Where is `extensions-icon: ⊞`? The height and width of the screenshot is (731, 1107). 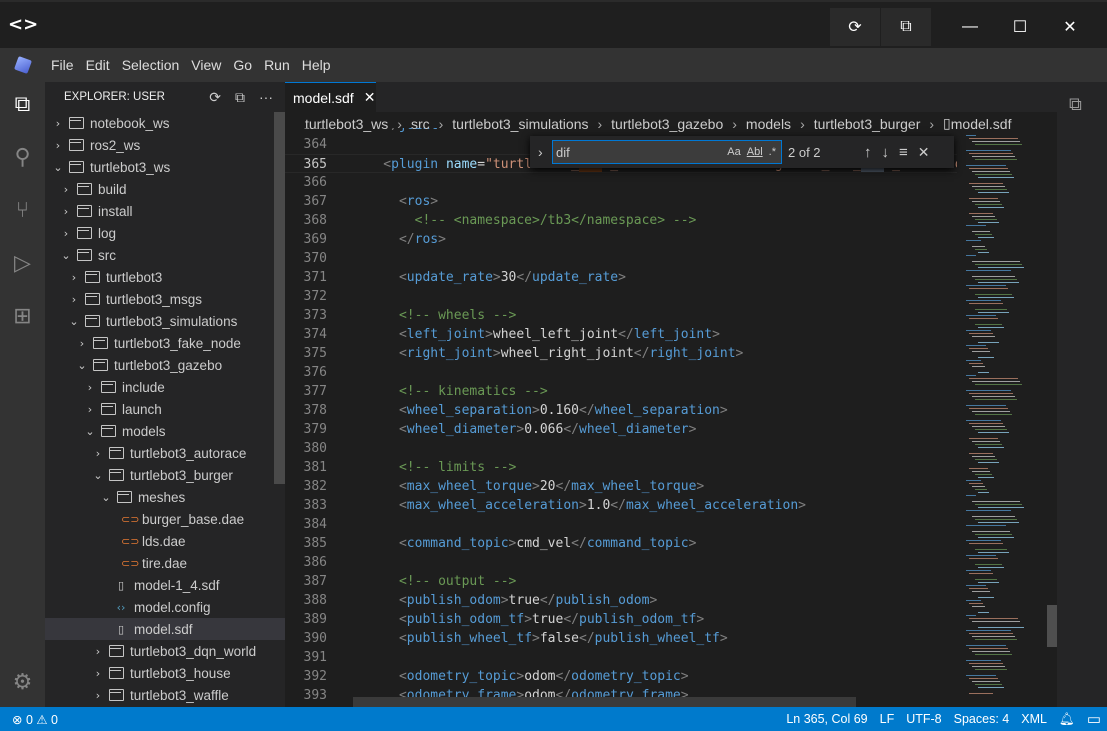 extensions-icon: ⊞ is located at coordinates (22, 316).